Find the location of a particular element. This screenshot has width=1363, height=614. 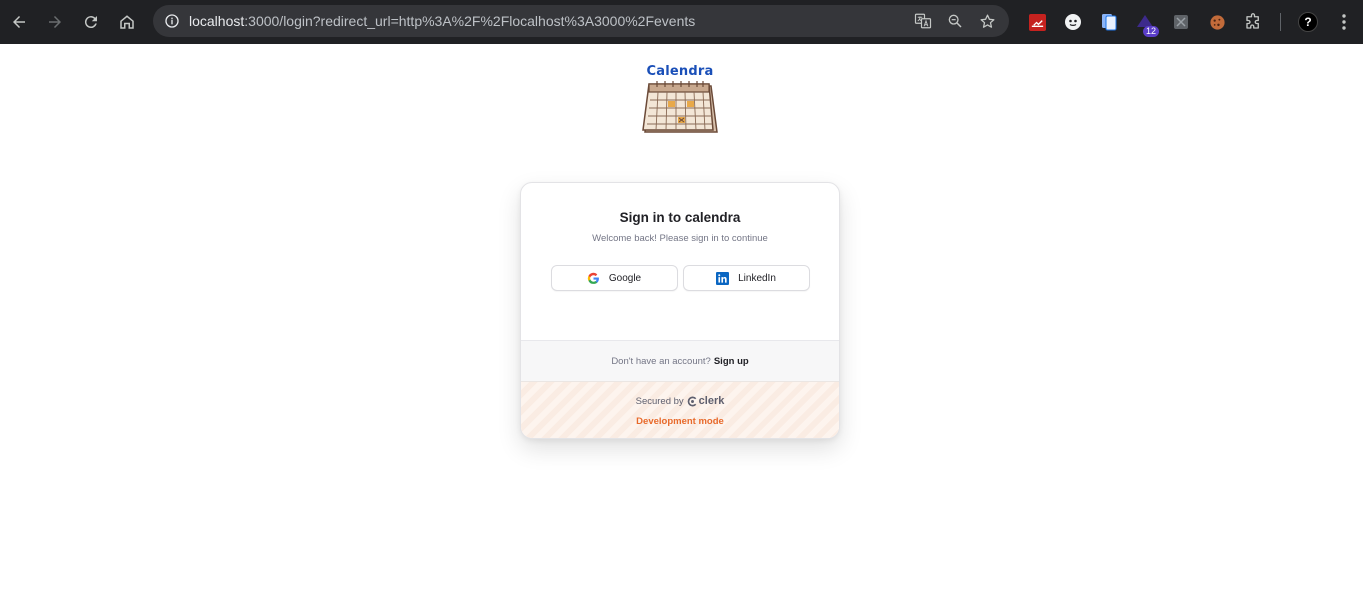

extension-face-icon is located at coordinates (1073, 22).